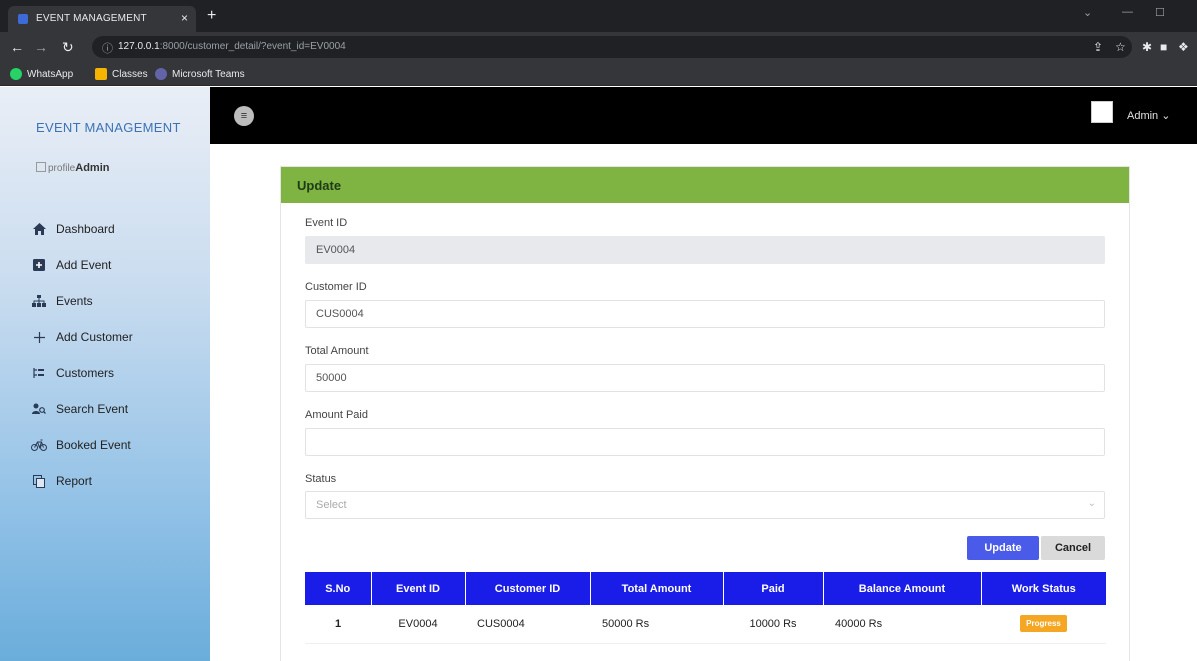  Describe the element at coordinates (184, 18) in the screenshot. I see `tab-close-icon: ×` at that location.